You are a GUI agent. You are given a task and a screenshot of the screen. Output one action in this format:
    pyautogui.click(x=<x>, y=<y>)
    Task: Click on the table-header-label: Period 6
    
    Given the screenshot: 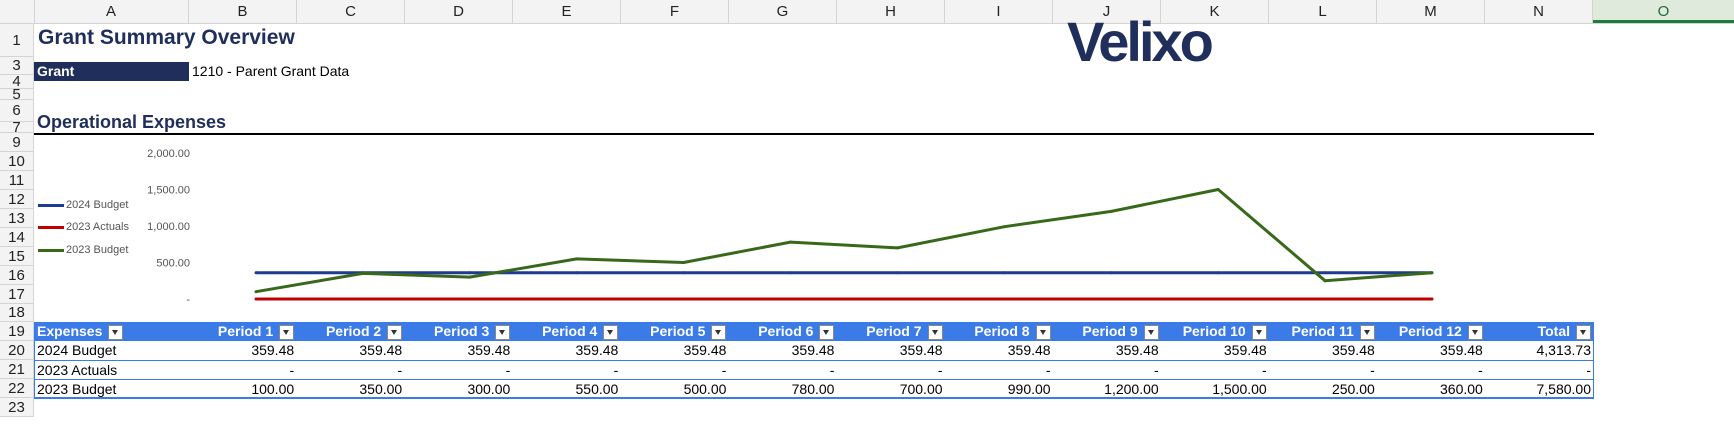 What is the action you would take?
    pyautogui.click(x=786, y=331)
    